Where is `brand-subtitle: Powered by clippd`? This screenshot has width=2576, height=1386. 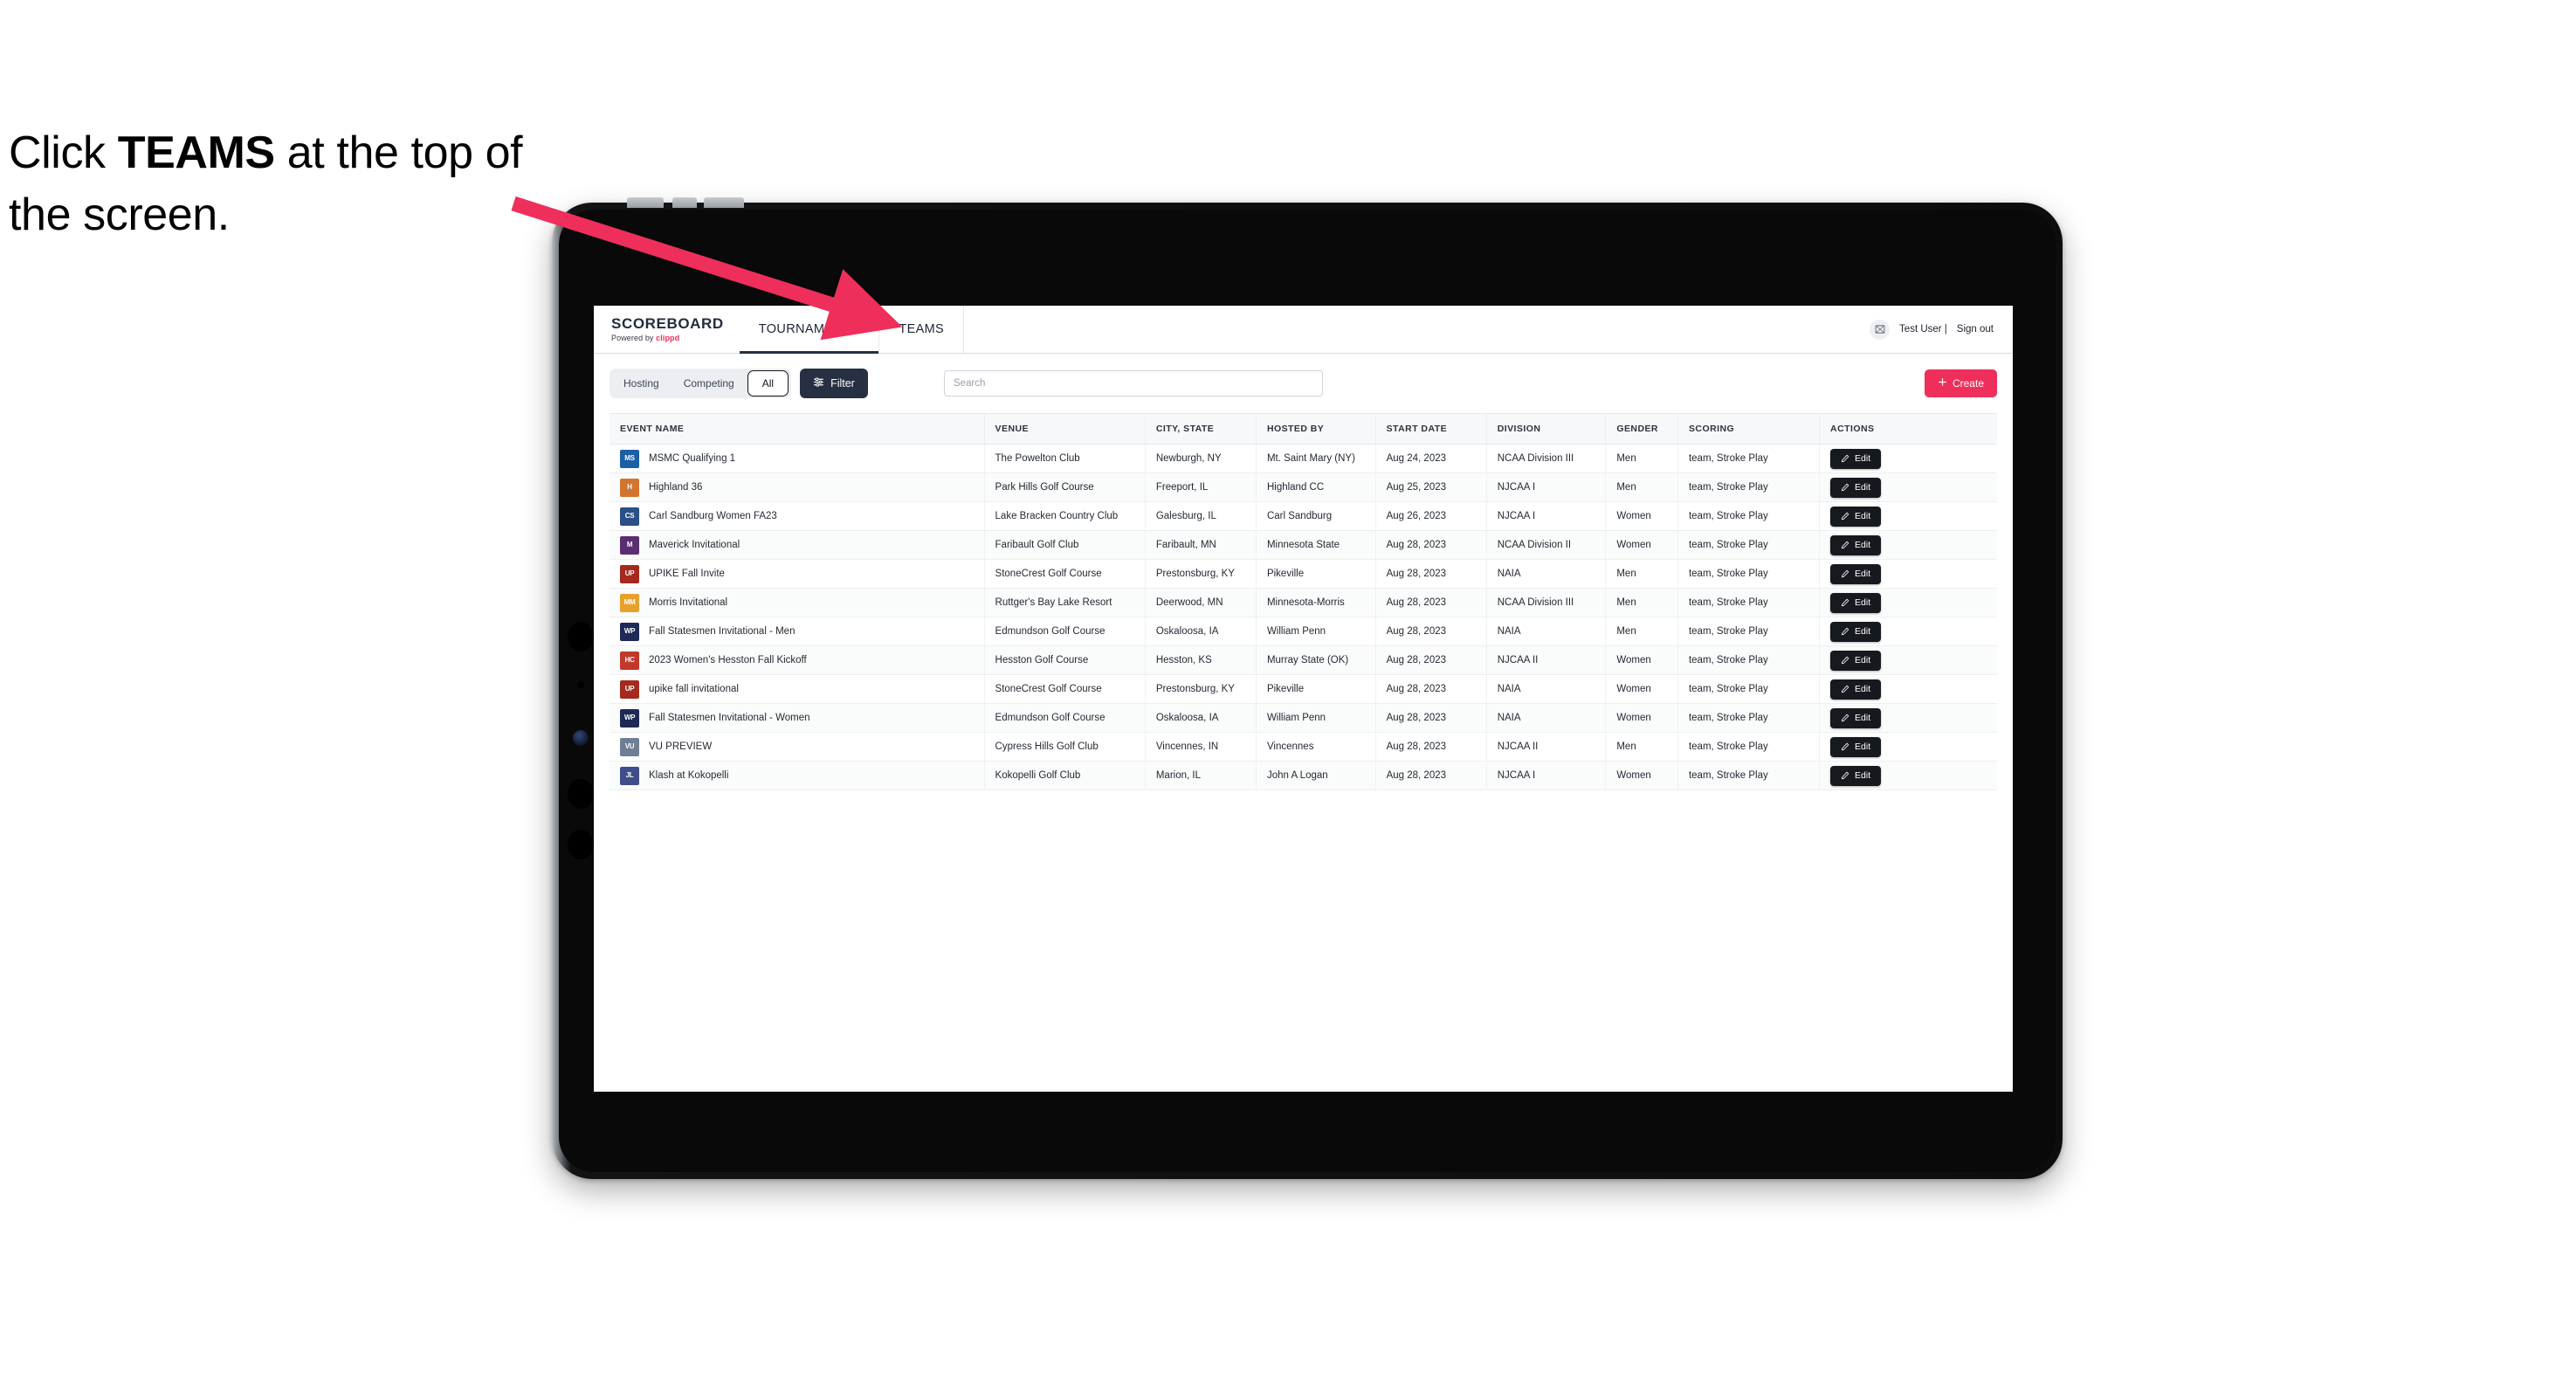
brand-subtitle: Powered by clippd is located at coordinates (667, 338).